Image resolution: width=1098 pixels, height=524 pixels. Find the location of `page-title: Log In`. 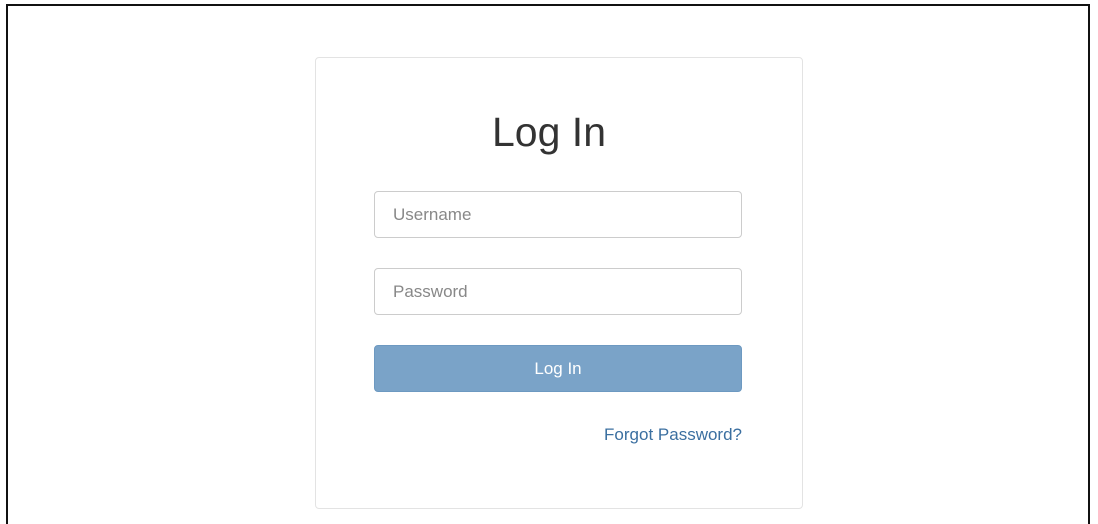

page-title: Log In is located at coordinates (549, 132).